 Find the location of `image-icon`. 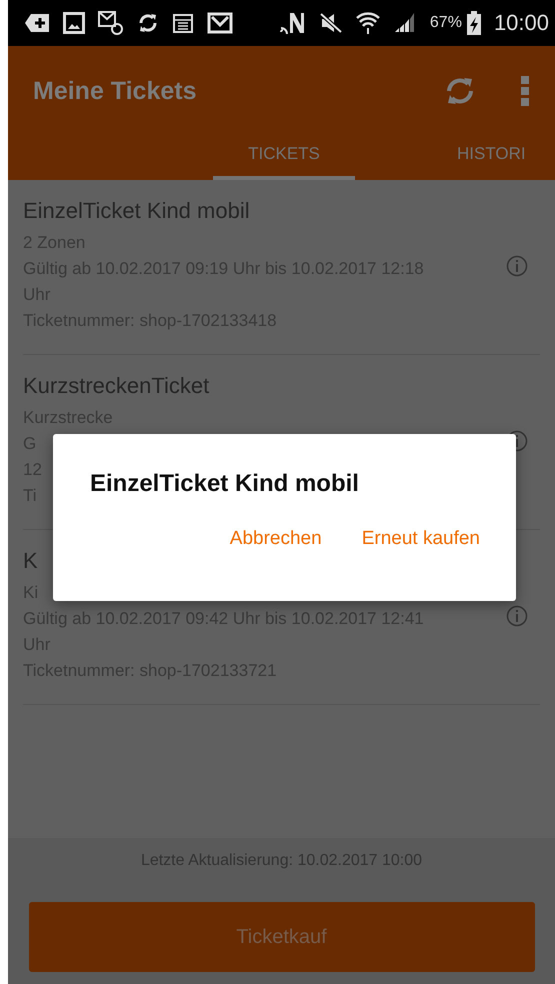

image-icon is located at coordinates (74, 23).